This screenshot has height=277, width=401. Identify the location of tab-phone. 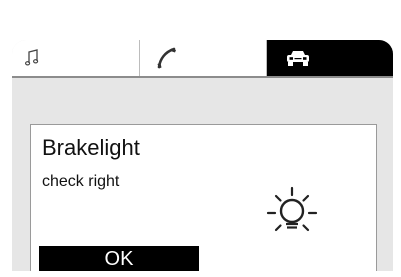
(203, 58).